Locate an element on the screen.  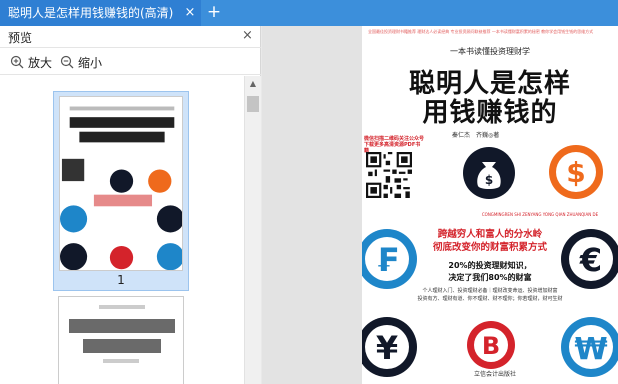
thumbnail-page-1: 1 is located at coordinates (121, 191).